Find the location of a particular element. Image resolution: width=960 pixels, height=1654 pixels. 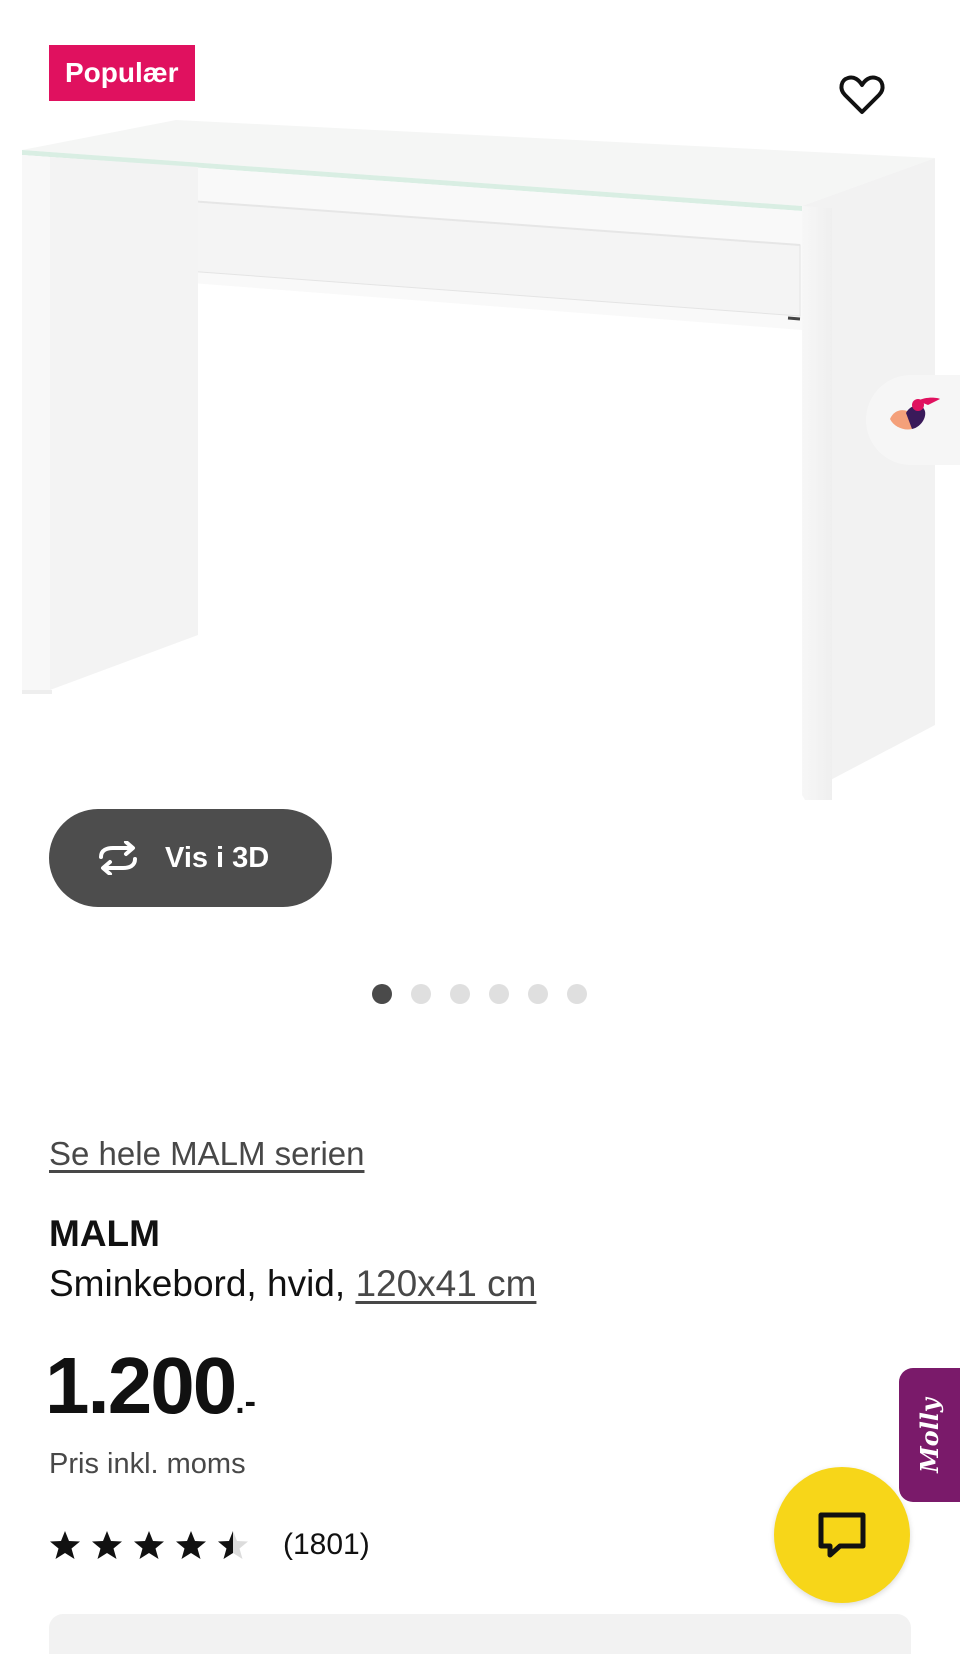

heart-outline-icon is located at coordinates (862, 94).